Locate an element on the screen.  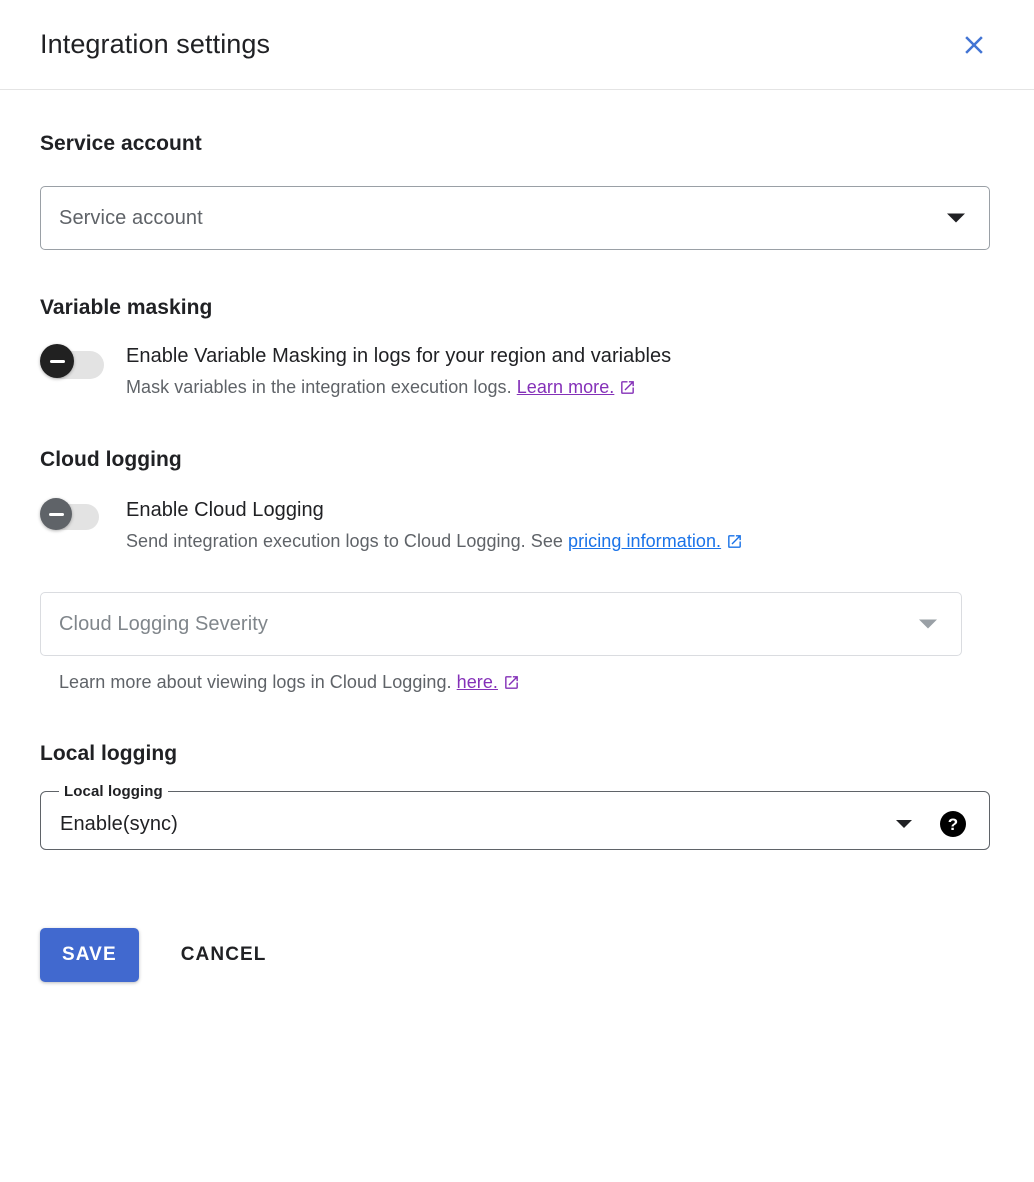
cloud-logging-label: Enable Cloud Logging is located at coordinates (225, 510).